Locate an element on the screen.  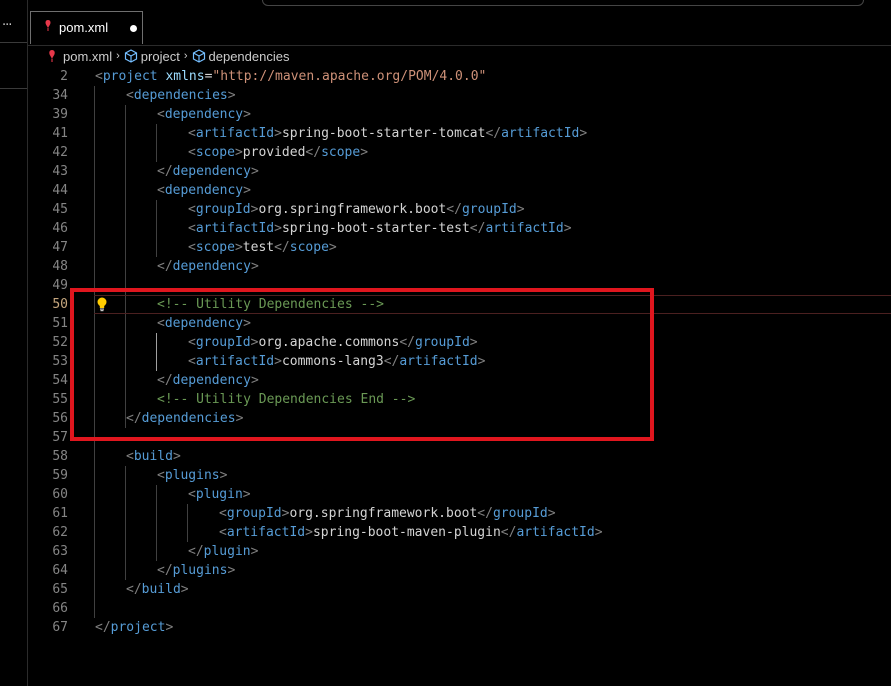
unsaved-dot-icon is located at coordinates (133, 28).